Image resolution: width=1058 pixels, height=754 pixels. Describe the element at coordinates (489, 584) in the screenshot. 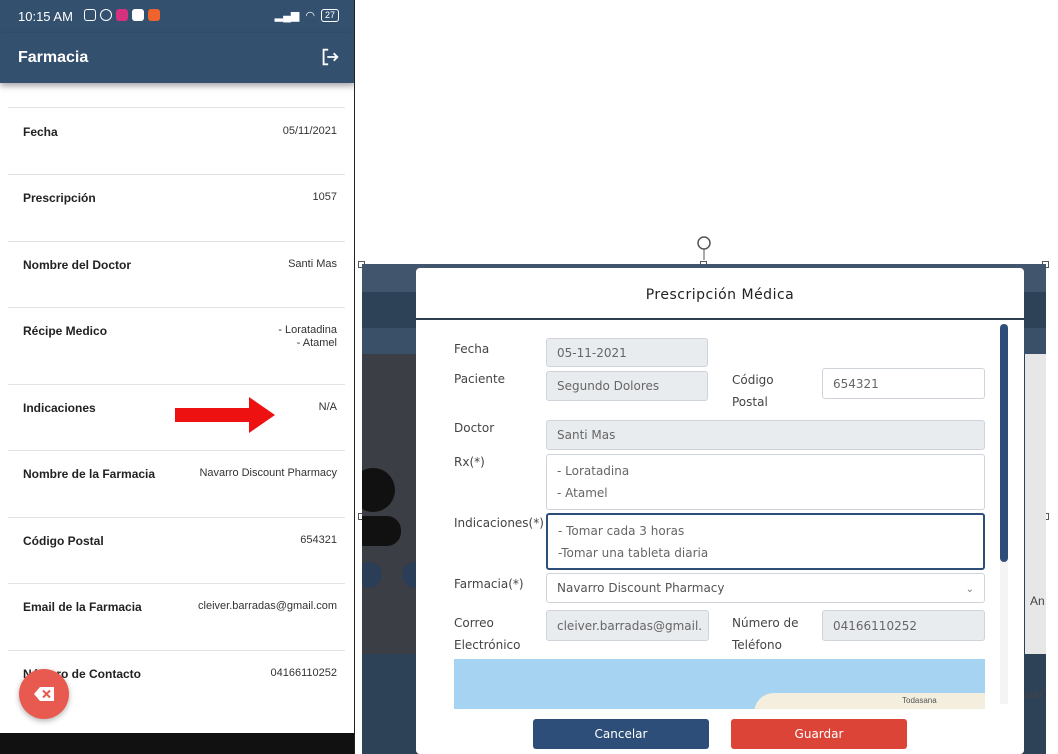

I see `farmacia-label: Farmacia(*)` at that location.